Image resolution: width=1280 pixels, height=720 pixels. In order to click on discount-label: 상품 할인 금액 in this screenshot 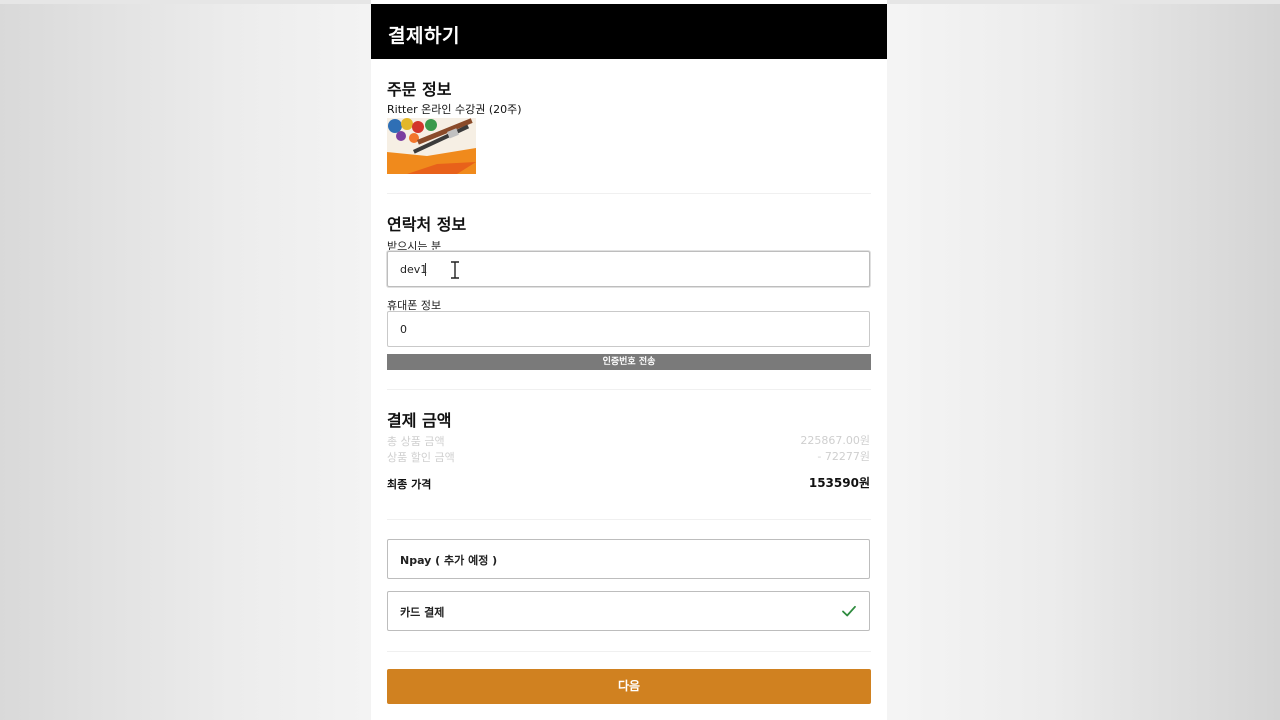, I will do `click(421, 457)`.